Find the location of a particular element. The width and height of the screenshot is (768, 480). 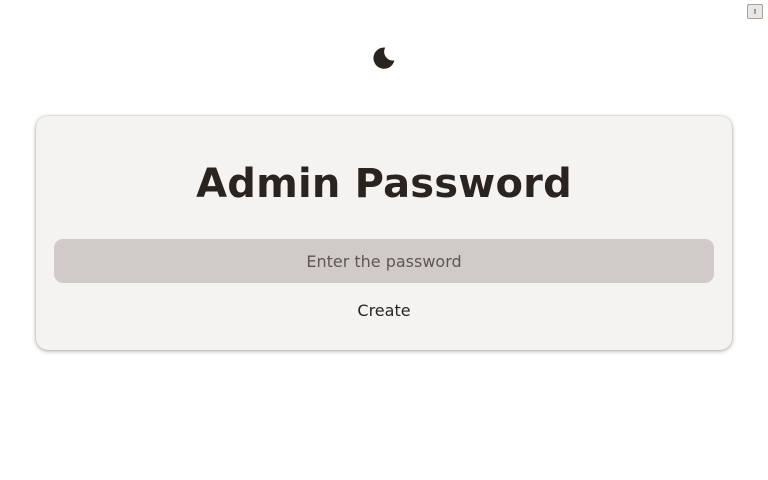

small-square-icon: ▯ is located at coordinates (755, 11).